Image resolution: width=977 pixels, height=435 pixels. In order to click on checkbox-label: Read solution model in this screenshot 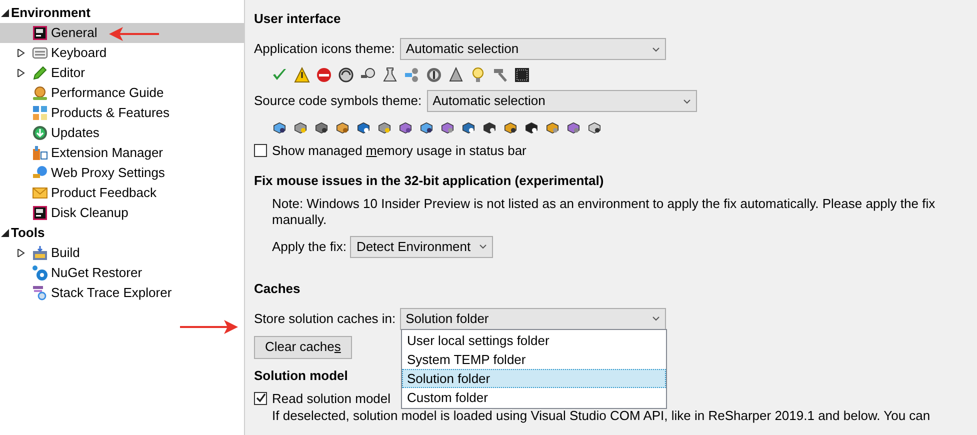, I will do `click(331, 398)`.